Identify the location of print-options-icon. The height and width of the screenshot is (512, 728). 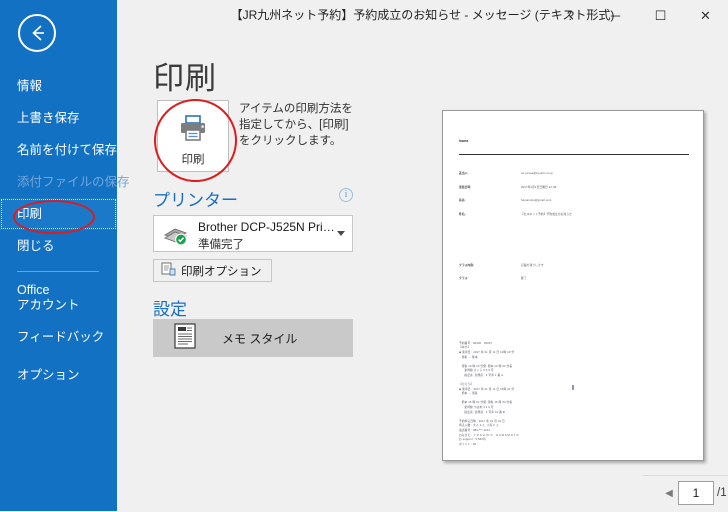
(168, 270).